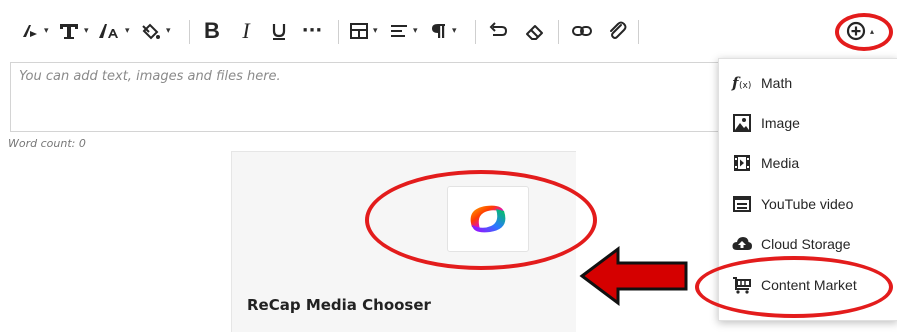 This screenshot has height=332, width=897. What do you see at coordinates (808, 123) in the screenshot?
I see `menu-item-image: Image` at bounding box center [808, 123].